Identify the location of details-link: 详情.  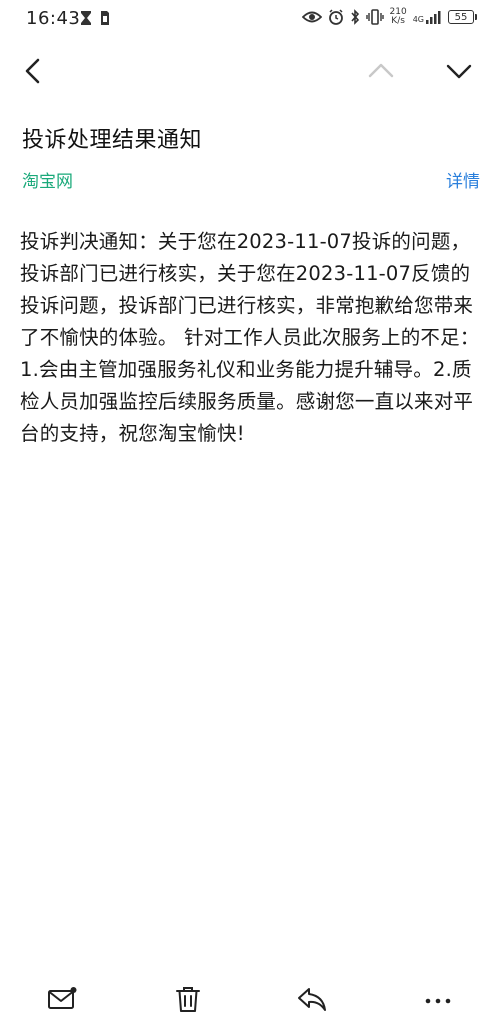
(463, 179).